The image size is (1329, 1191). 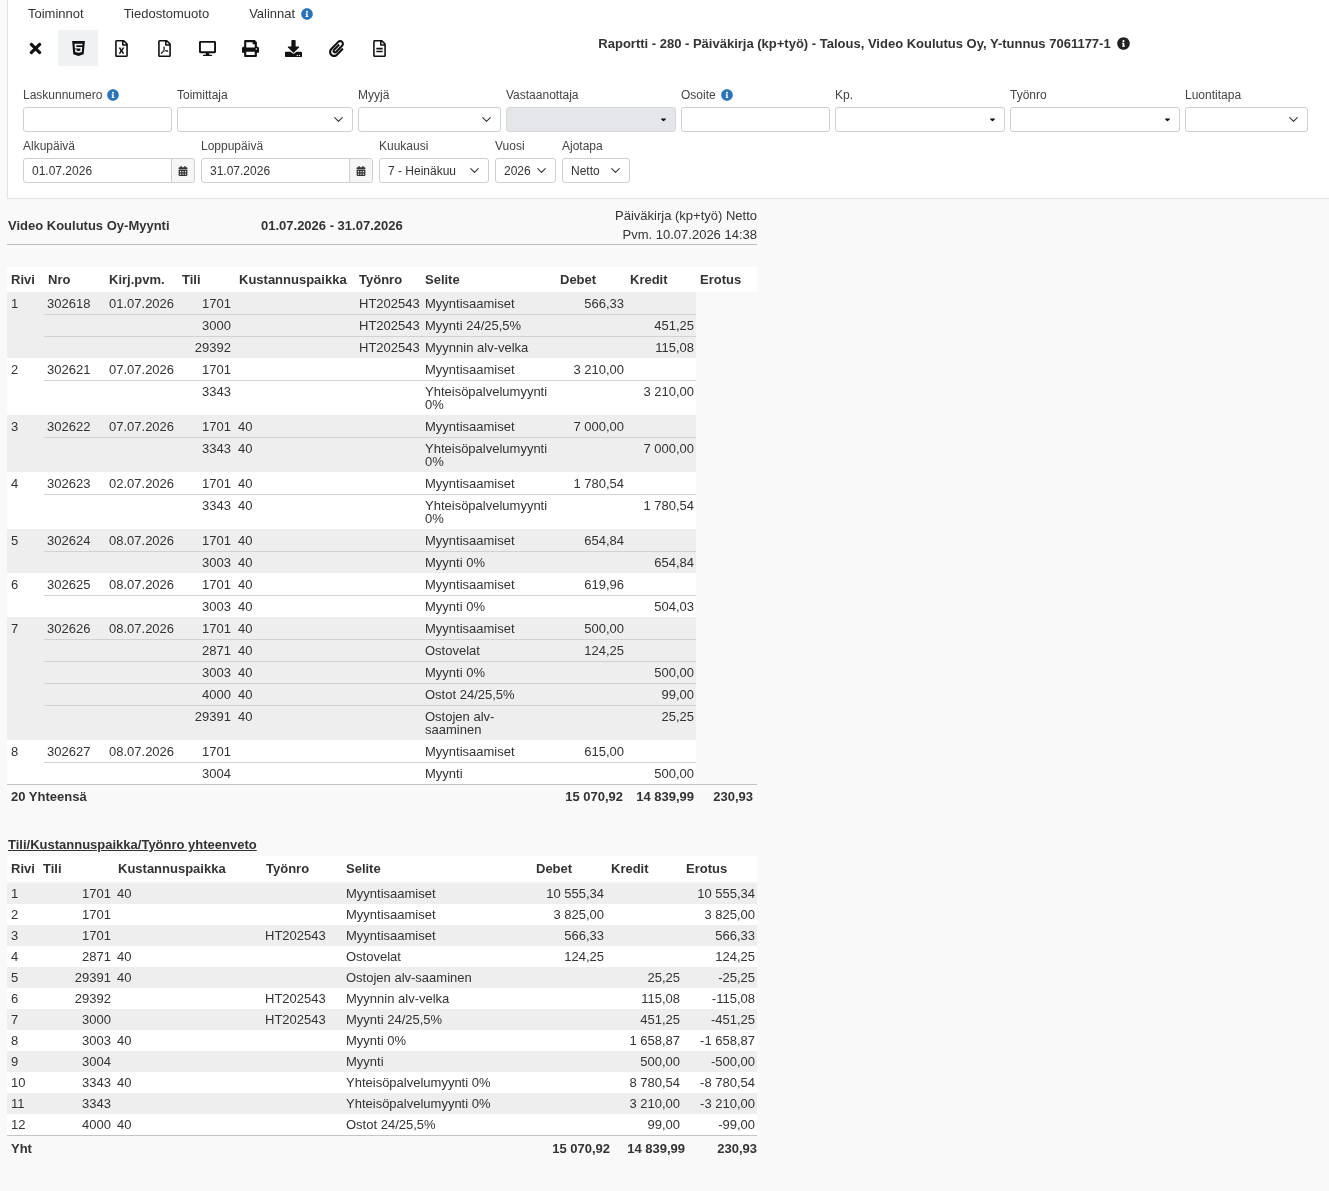 I want to click on table-cell-text: 3, so click(x=15, y=427).